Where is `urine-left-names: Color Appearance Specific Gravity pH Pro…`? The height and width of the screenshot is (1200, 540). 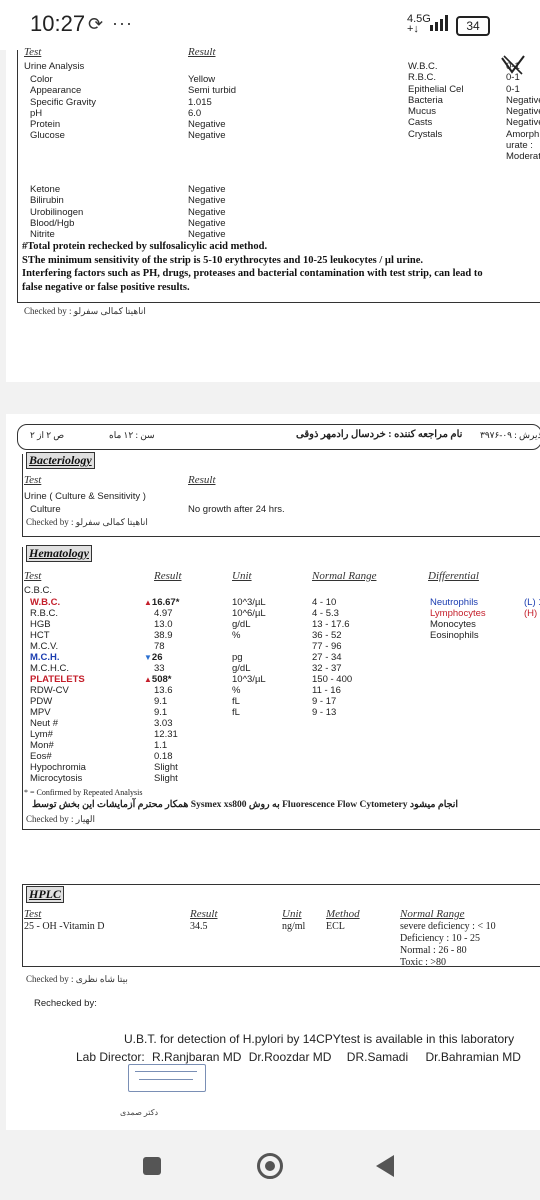 urine-left-names: Color Appearance Specific Gravity pH Pro… is located at coordinates (63, 108).